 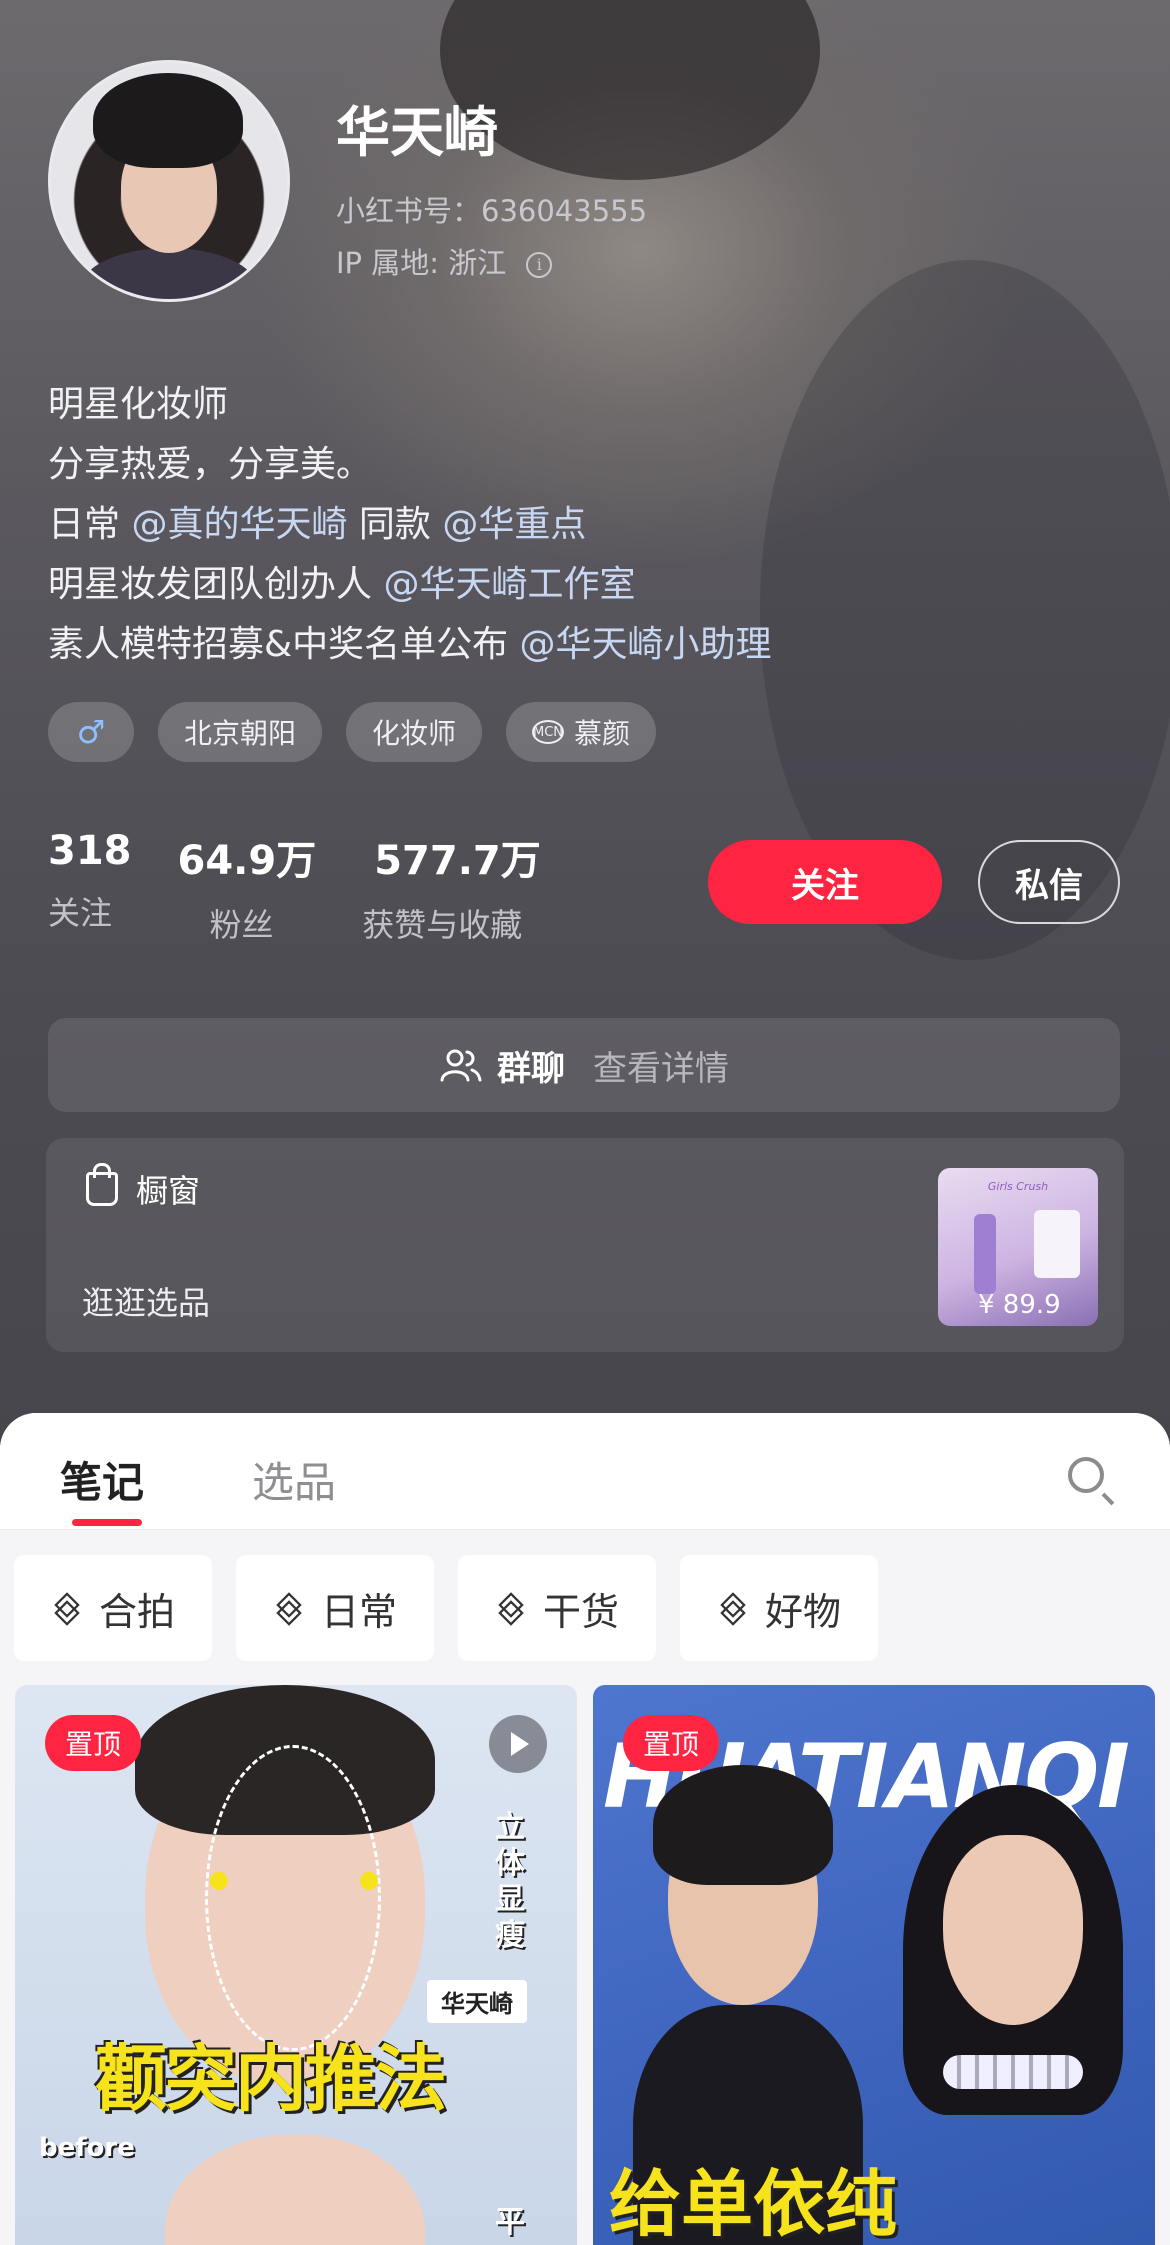 I want to click on mention-link: @华重点, so click(x=514, y=524).